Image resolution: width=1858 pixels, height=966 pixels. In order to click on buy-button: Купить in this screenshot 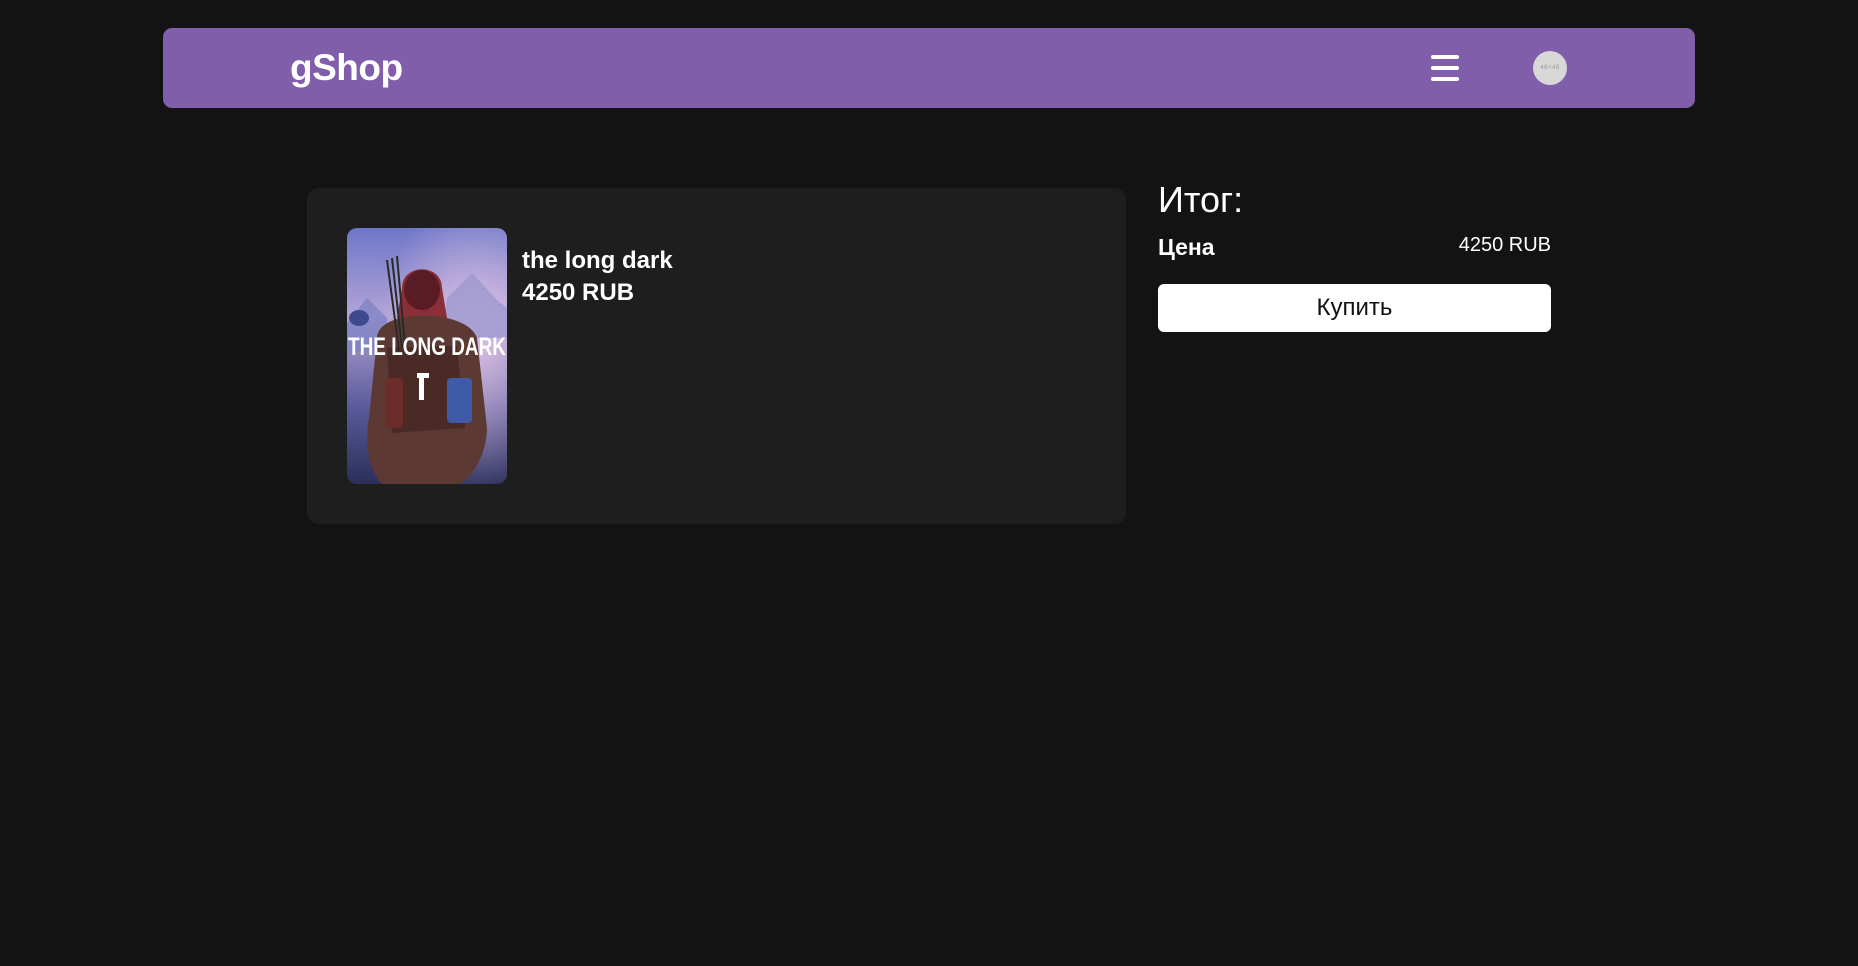, I will do `click(1354, 308)`.